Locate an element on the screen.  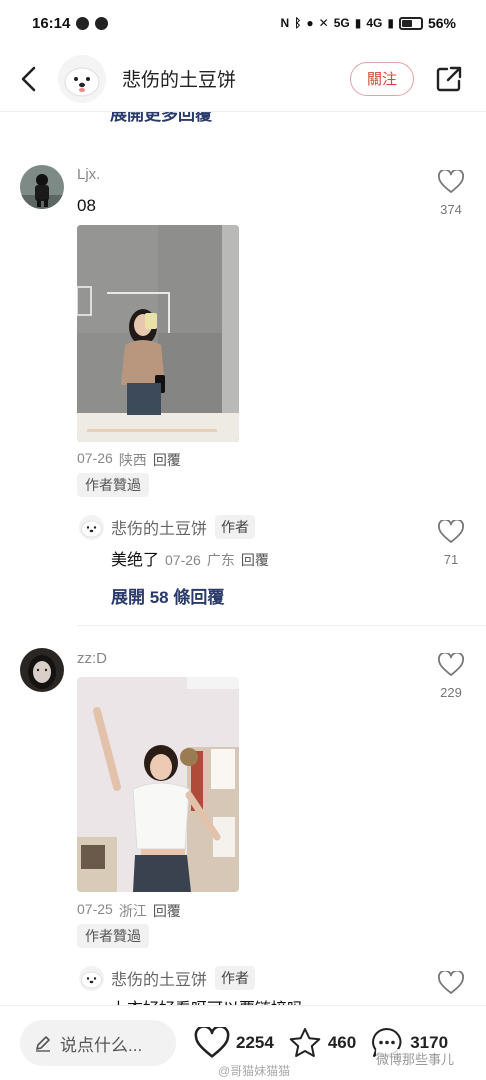
location-icon: ● is located at coordinates (310, 23).